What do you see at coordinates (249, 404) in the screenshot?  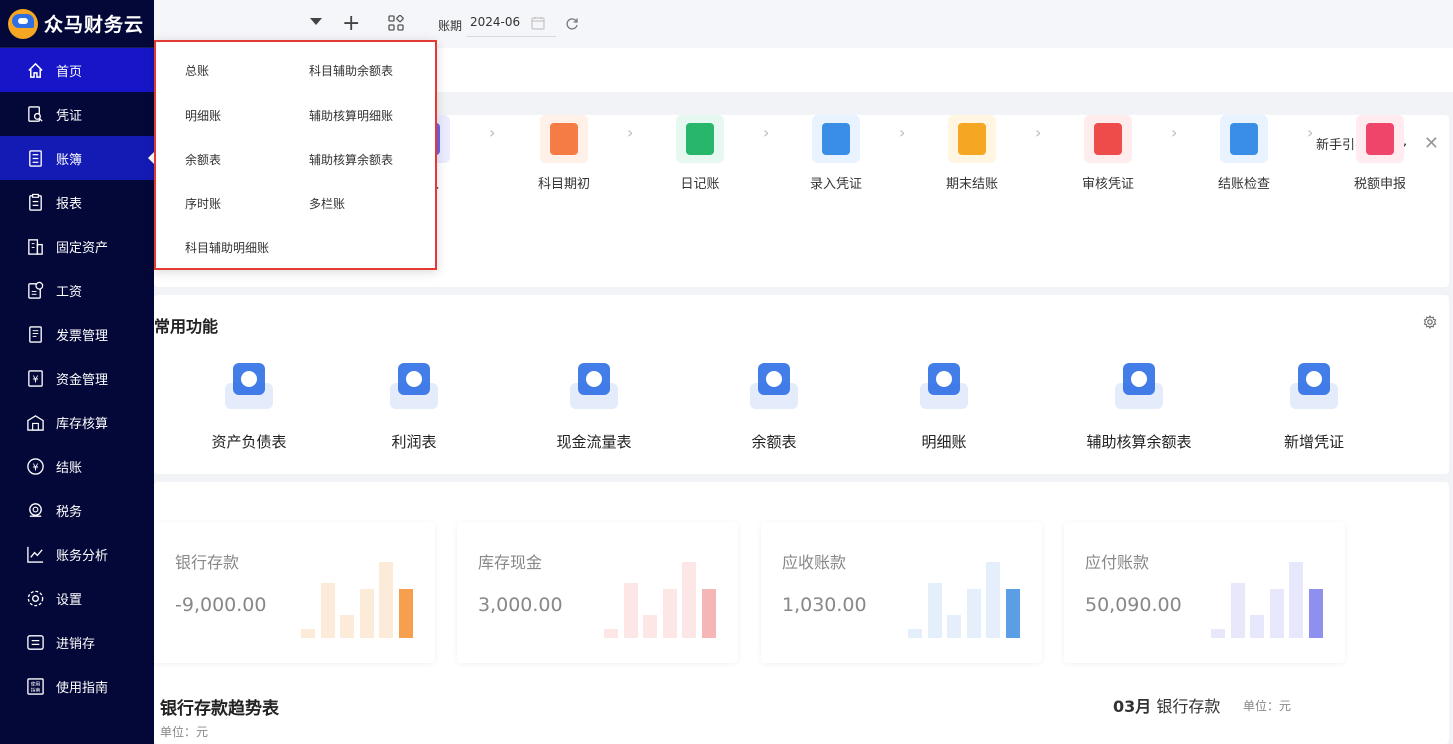 I see `common-function-0: 资产负债表` at bounding box center [249, 404].